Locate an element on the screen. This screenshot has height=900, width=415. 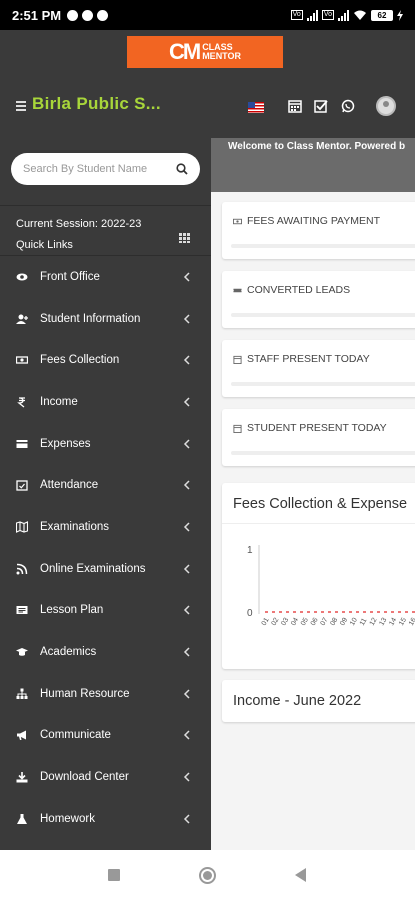
y-tick-label: 0 is located at coordinates (250, 613).